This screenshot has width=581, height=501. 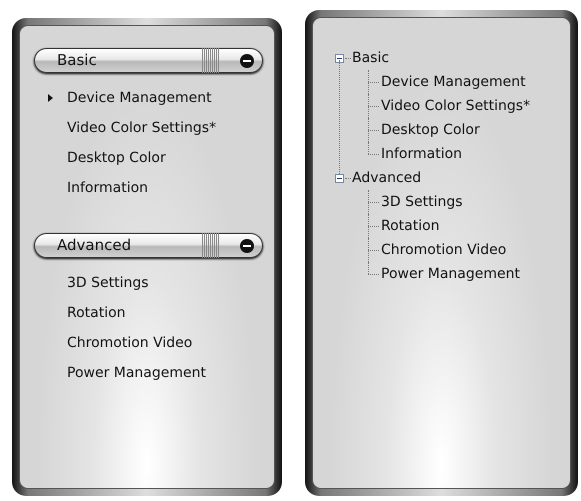 What do you see at coordinates (107, 188) in the screenshot?
I see `menu-item: Information` at bounding box center [107, 188].